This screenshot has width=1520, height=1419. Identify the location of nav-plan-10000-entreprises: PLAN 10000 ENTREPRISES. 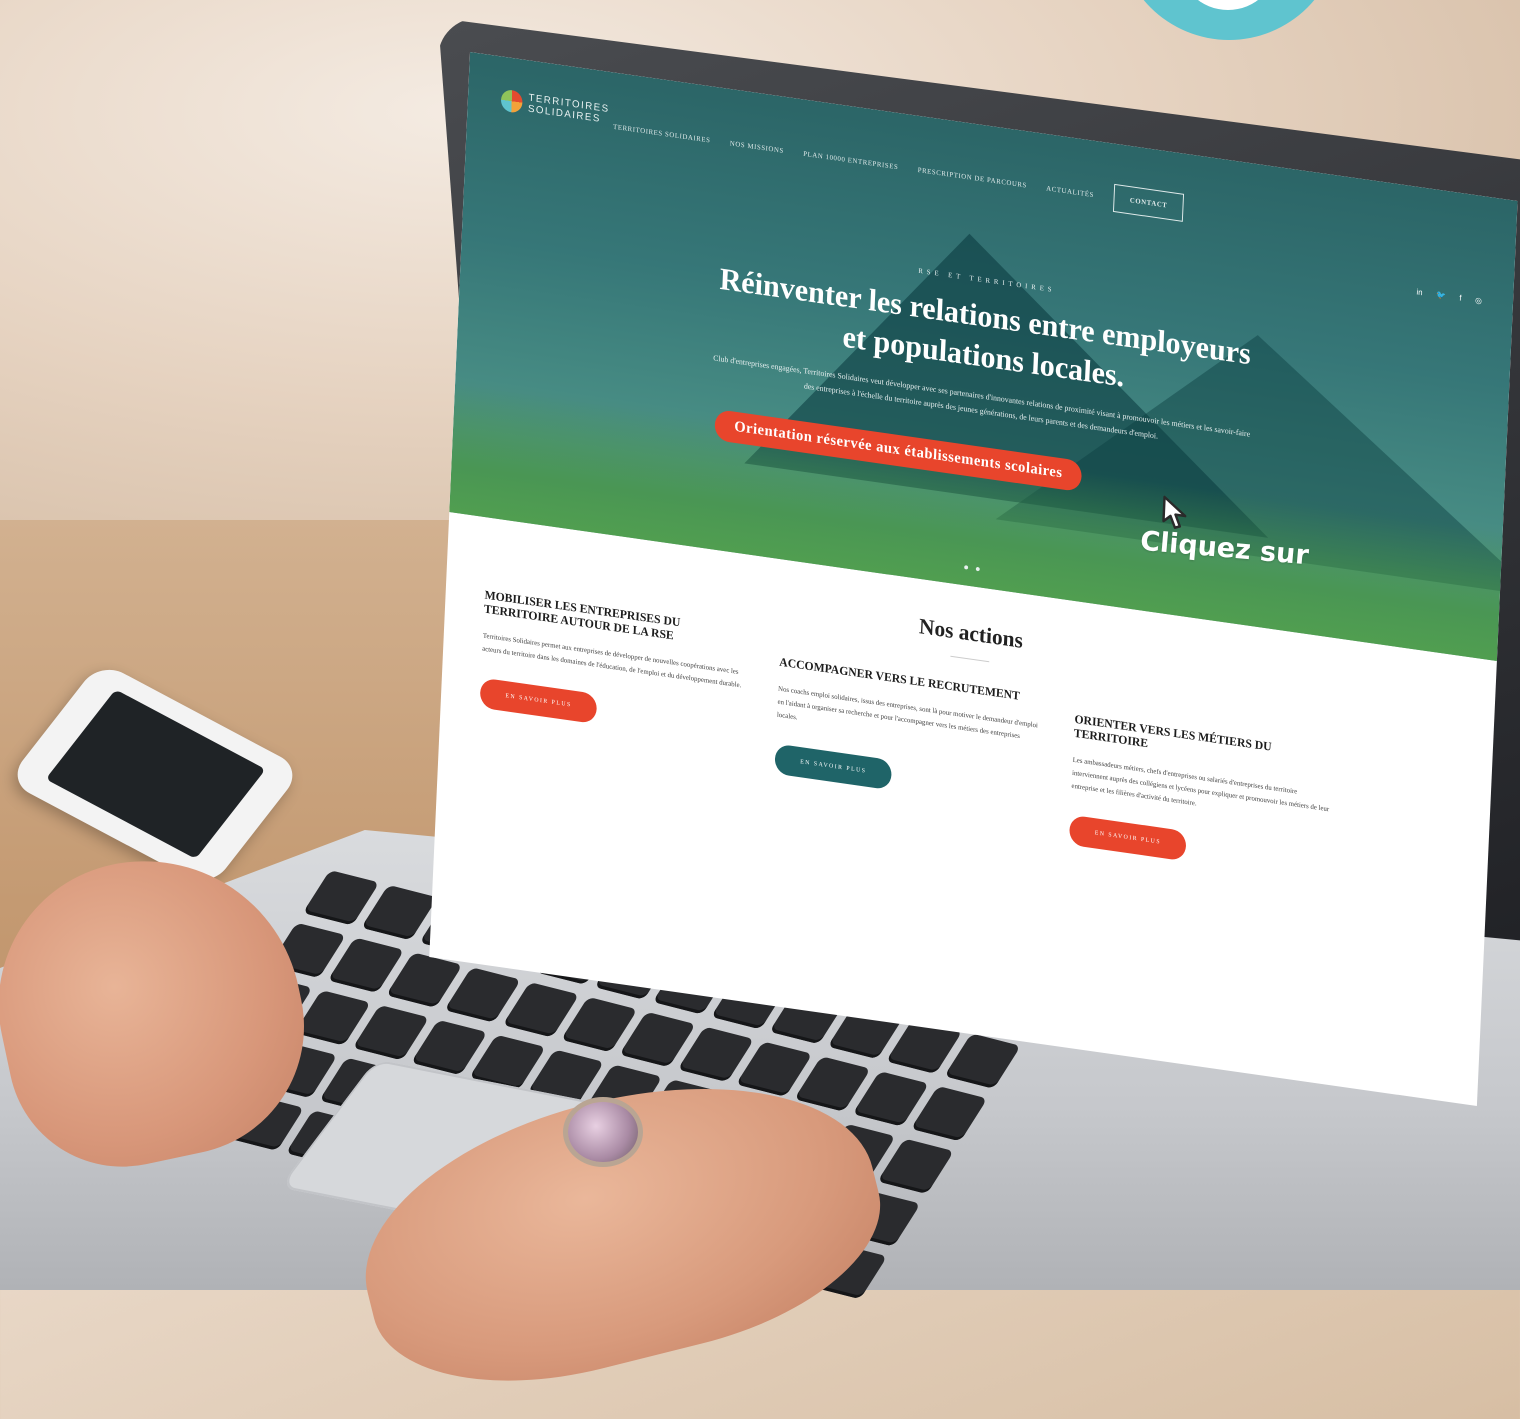
(850, 161).